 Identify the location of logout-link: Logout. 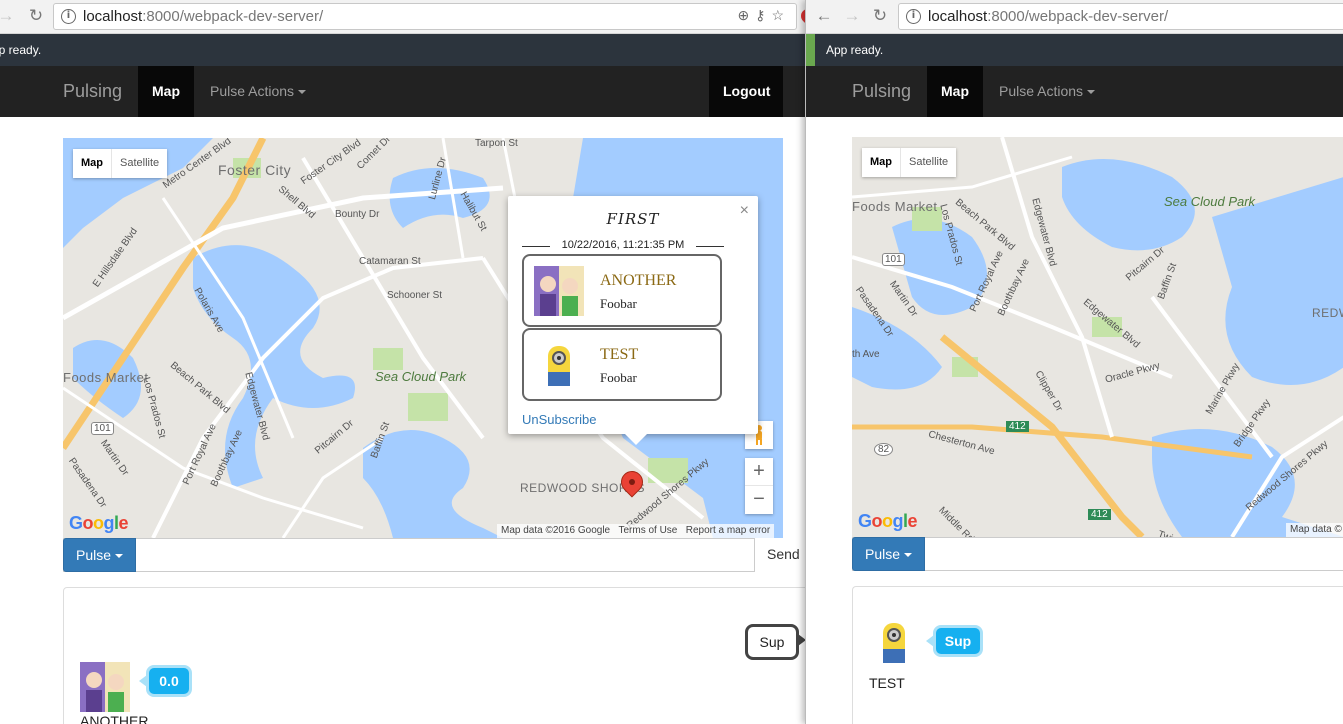
(746, 91).